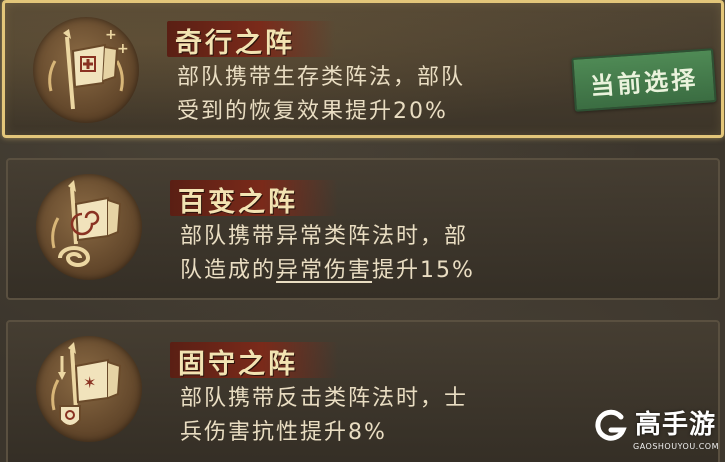  Describe the element at coordinates (324, 236) in the screenshot. I see `formation-desc-line-1: 部队携带异常类阵法时，部` at that location.